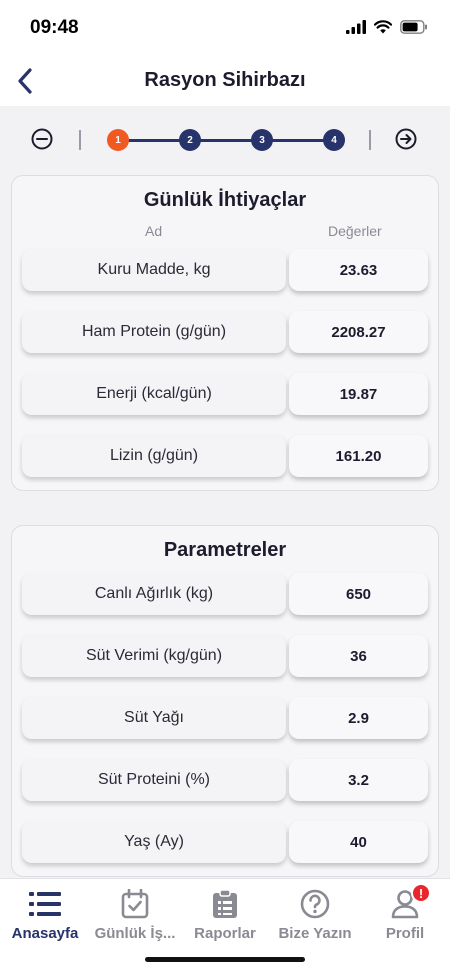 The image size is (450, 974). I want to click on need-label-energy: Enerji (kcal/gün), so click(154, 394).